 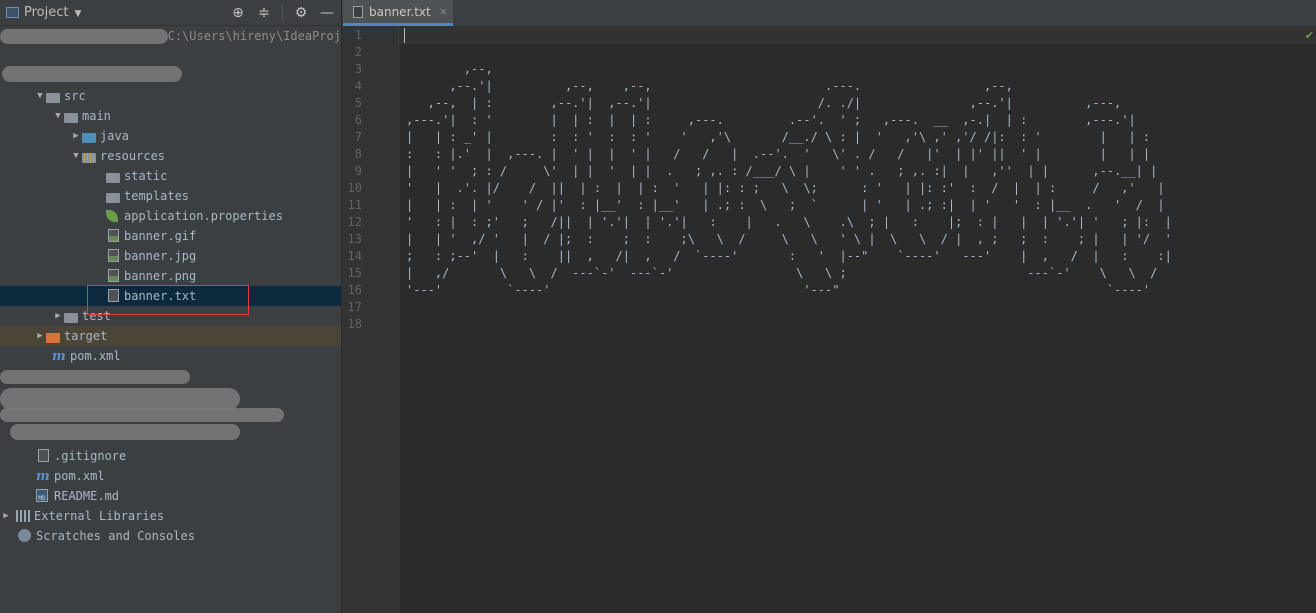 What do you see at coordinates (327, 13) in the screenshot?
I see `hide-panel-icon: —` at bounding box center [327, 13].